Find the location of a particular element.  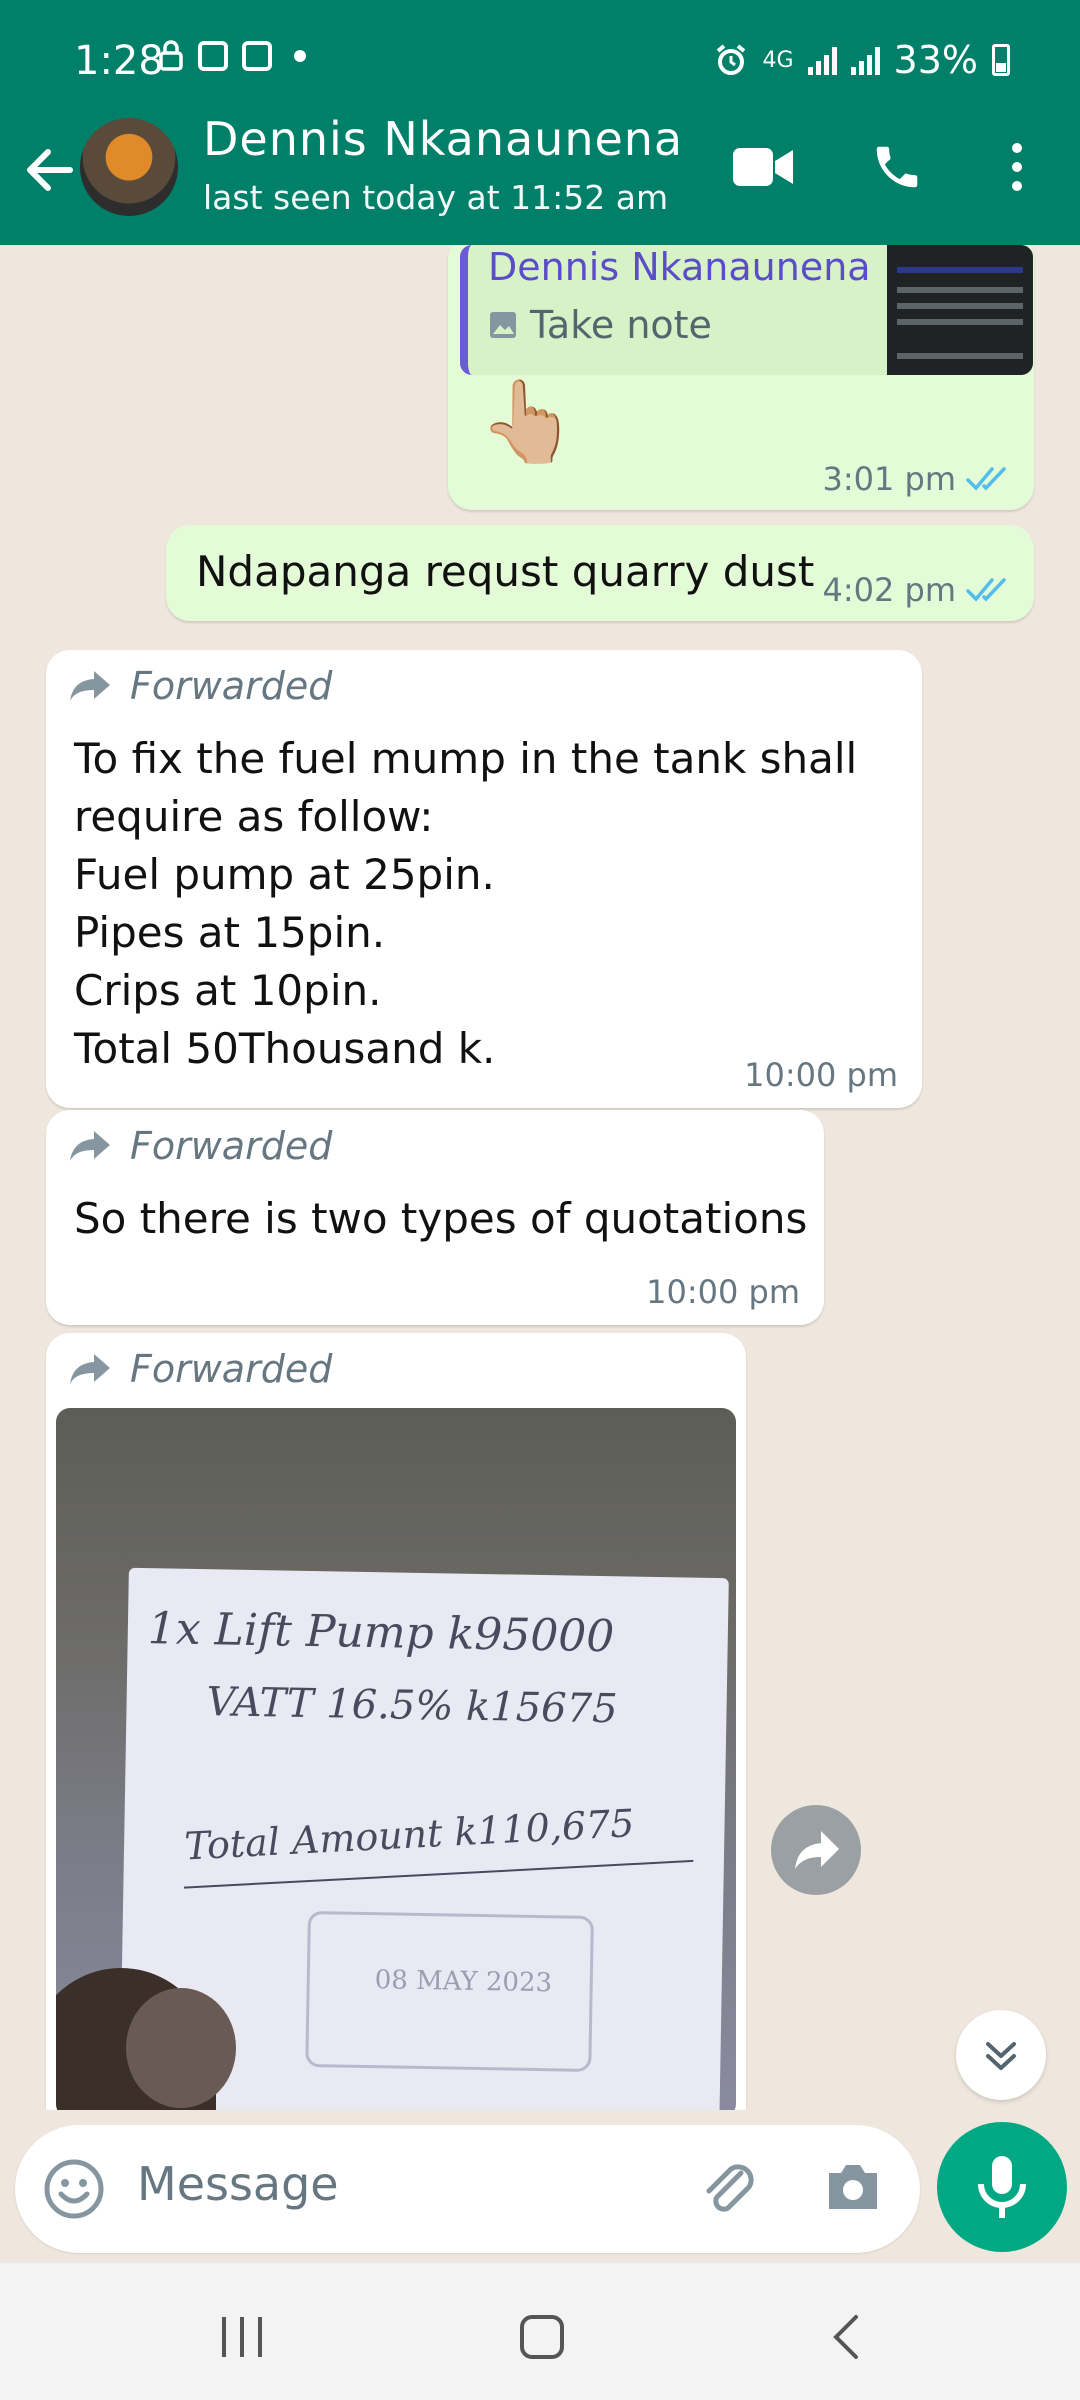

status-time: 1:28 is located at coordinates (119, 61).